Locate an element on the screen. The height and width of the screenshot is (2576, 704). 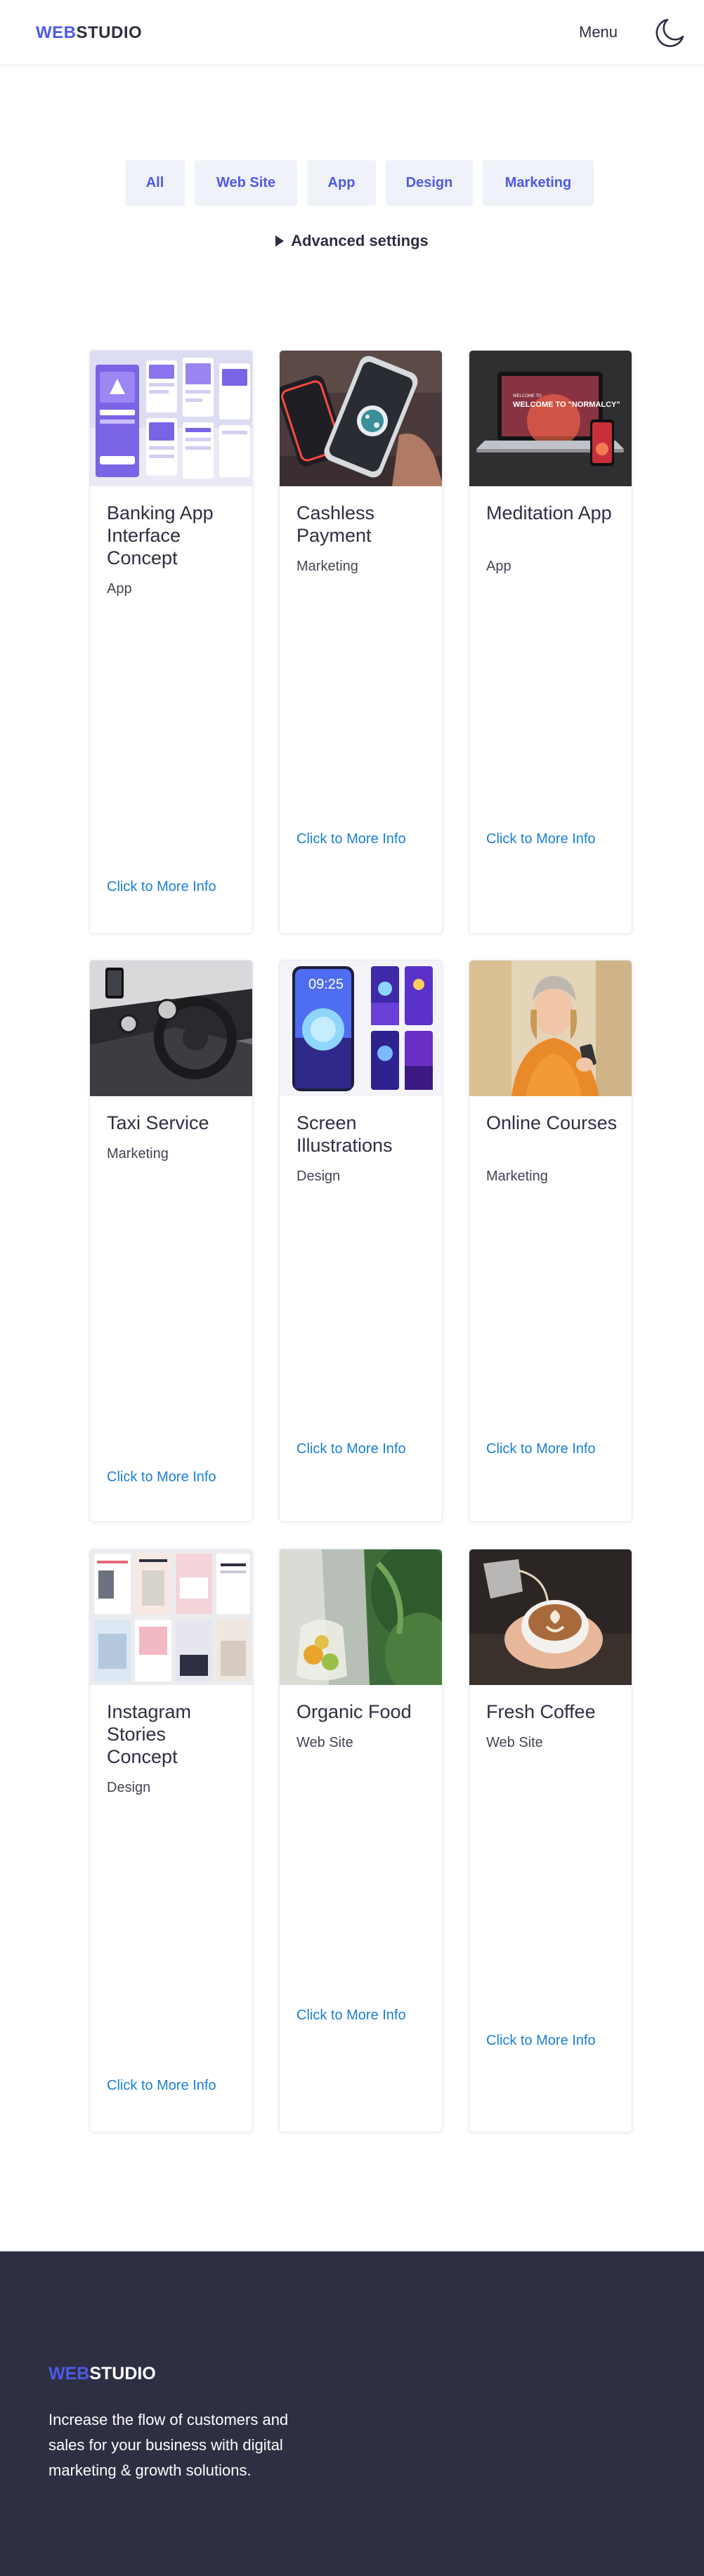
project-thumbnail: WELCOME TO WELCOME TO "NORMALCY" is located at coordinates (550, 418).